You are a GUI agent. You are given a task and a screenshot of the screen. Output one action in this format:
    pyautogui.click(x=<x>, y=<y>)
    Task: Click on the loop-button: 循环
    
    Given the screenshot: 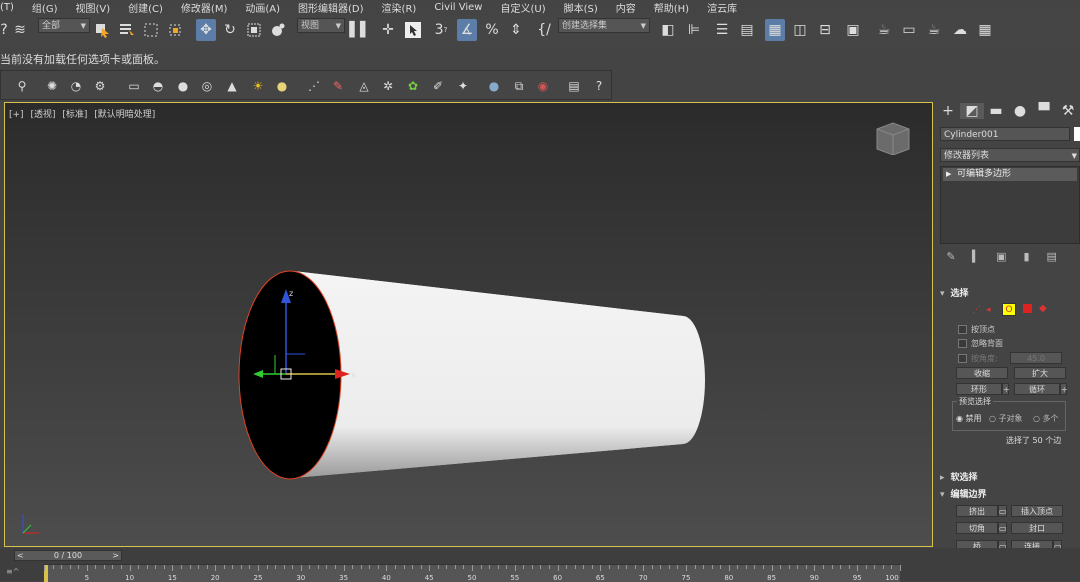 What is the action you would take?
    pyautogui.click(x=1037, y=389)
    